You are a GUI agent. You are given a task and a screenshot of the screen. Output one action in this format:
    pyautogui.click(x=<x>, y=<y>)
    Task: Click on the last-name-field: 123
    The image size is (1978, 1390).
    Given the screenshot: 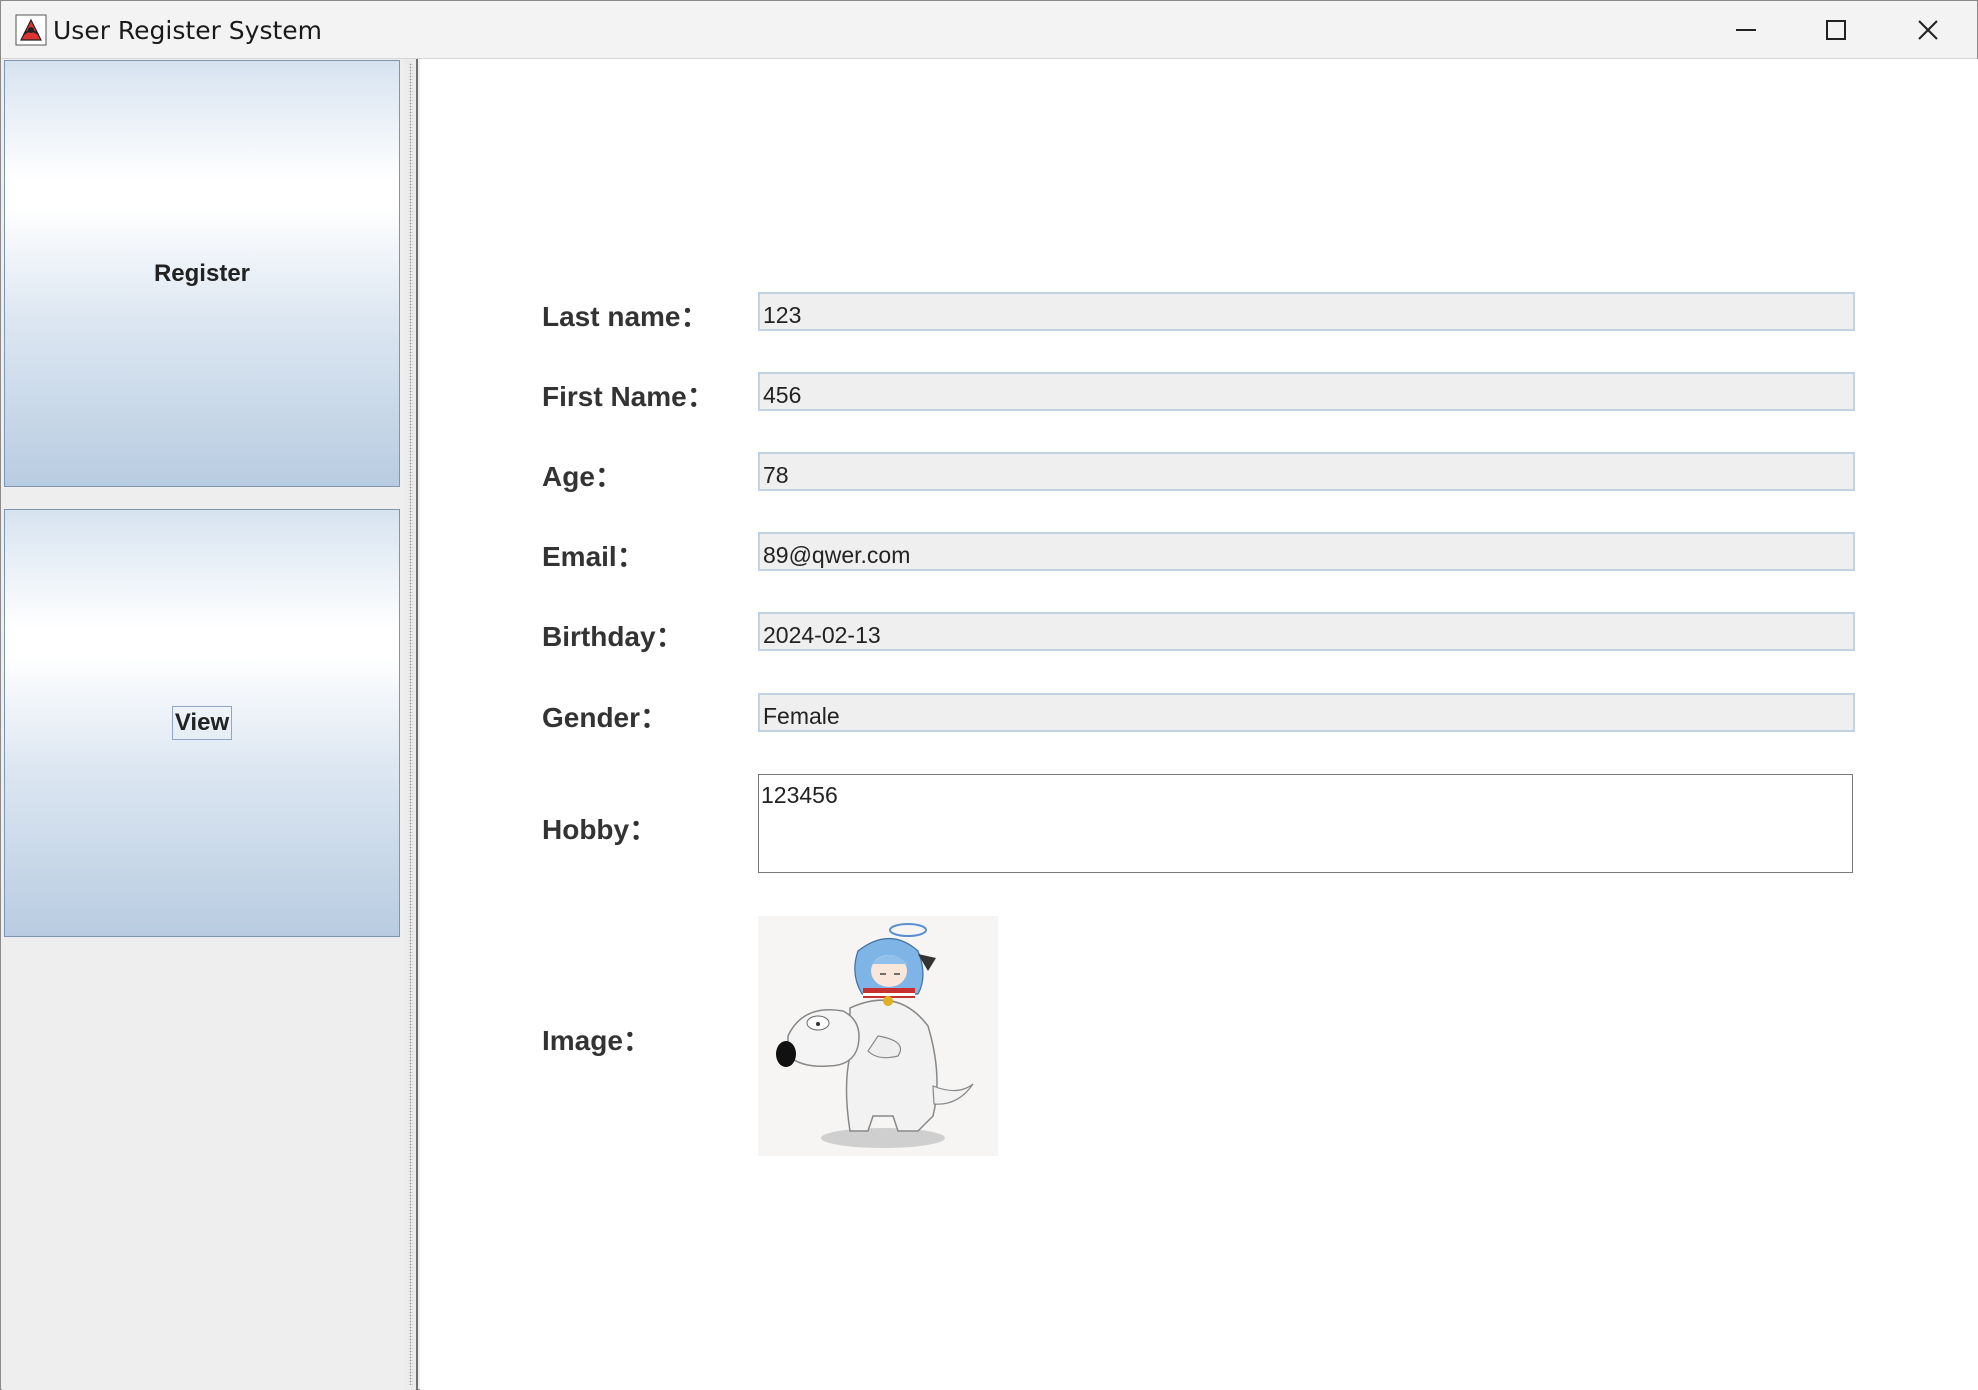 What is the action you would take?
    pyautogui.click(x=1306, y=311)
    